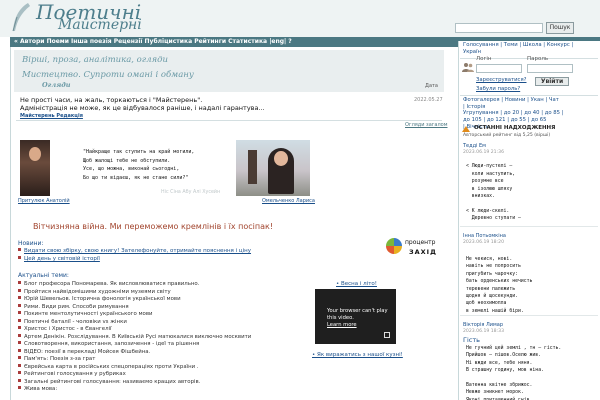  I want to click on author-name-left: Притулюк Анатолій, so click(44, 201).